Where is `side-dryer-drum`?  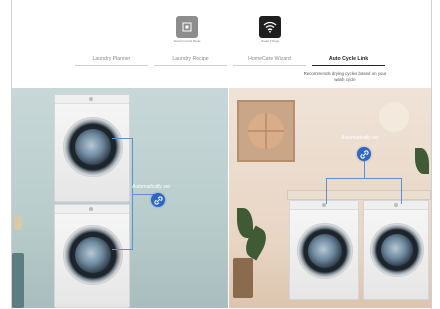 side-dryer-drum is located at coordinates (397, 250).